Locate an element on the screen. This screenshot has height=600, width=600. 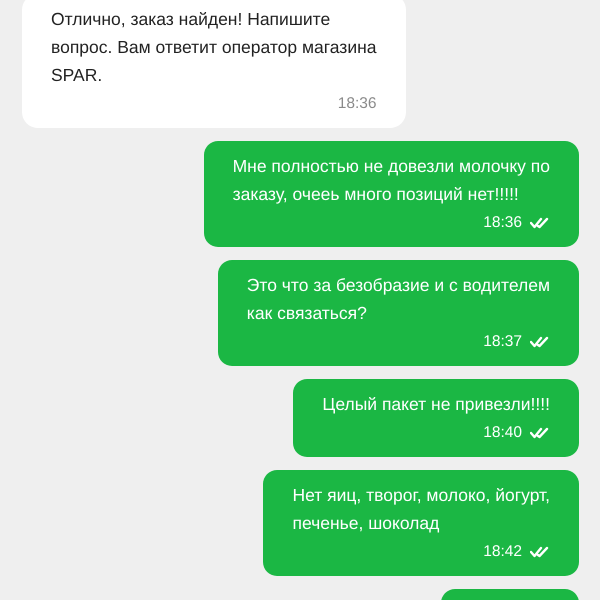
message-time: 18:42 is located at coordinates (502, 552).